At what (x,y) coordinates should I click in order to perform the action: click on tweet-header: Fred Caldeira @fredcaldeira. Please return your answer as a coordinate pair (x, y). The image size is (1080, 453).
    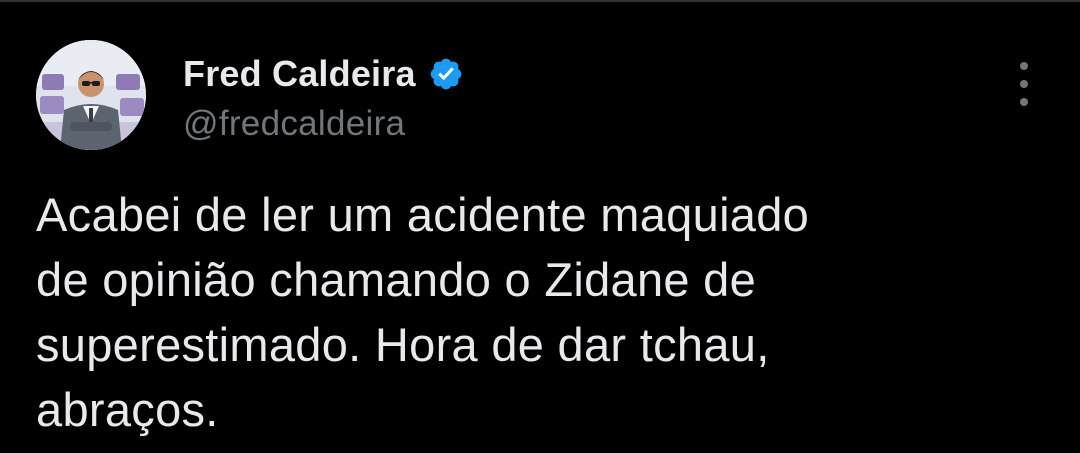
    Looking at the image, I should click on (250, 95).